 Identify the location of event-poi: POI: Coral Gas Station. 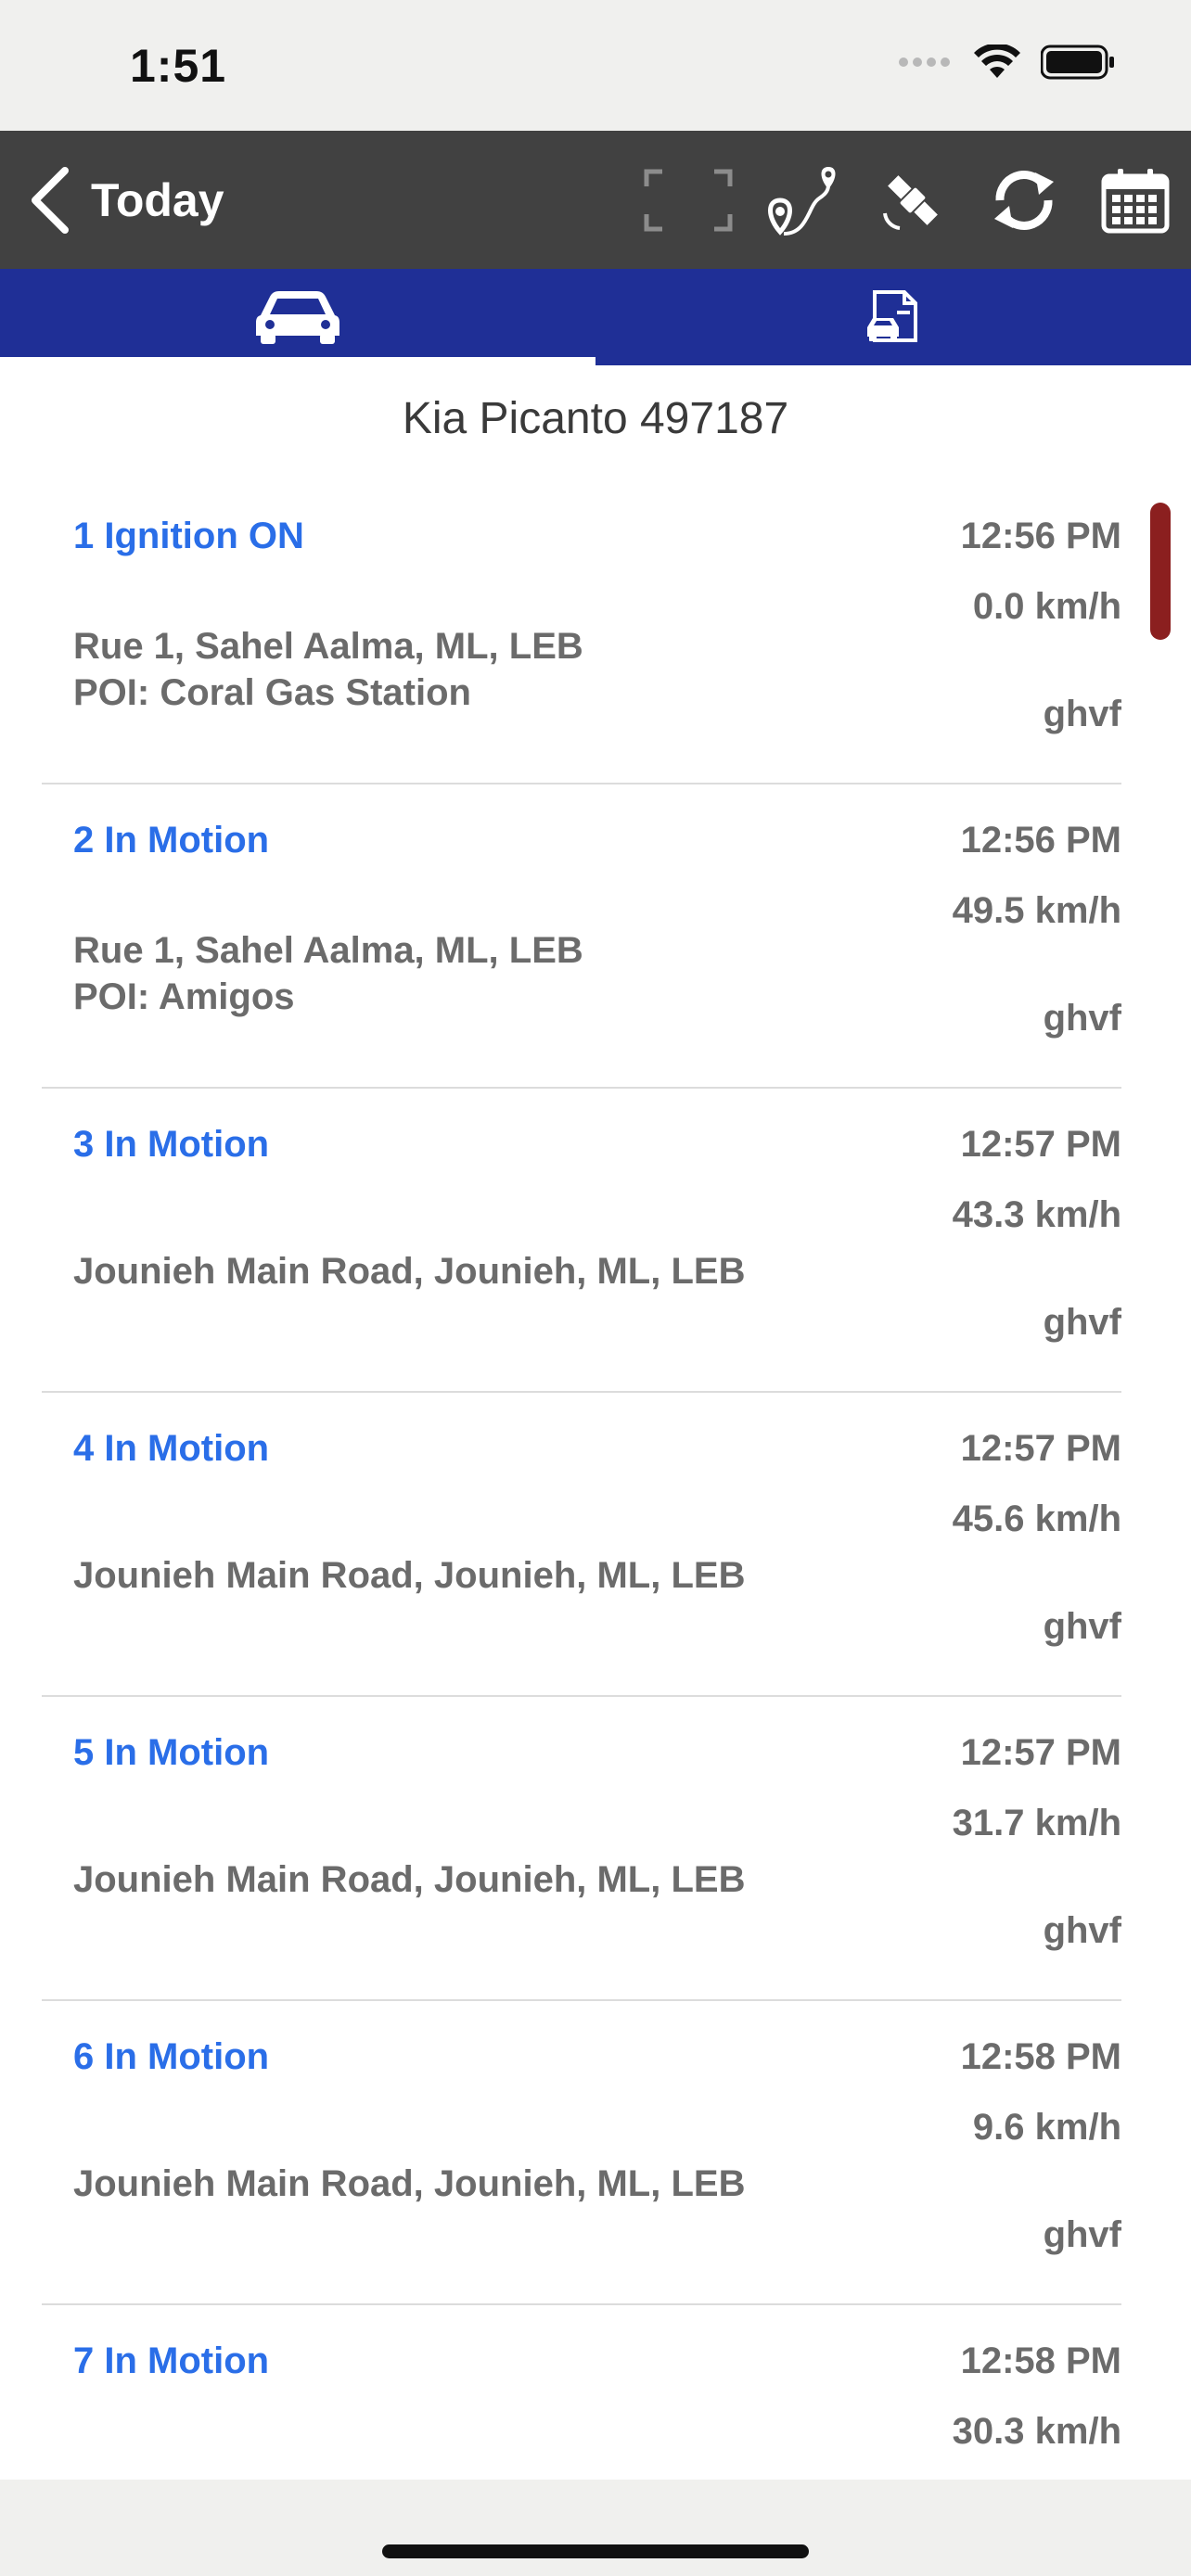
(272, 692).